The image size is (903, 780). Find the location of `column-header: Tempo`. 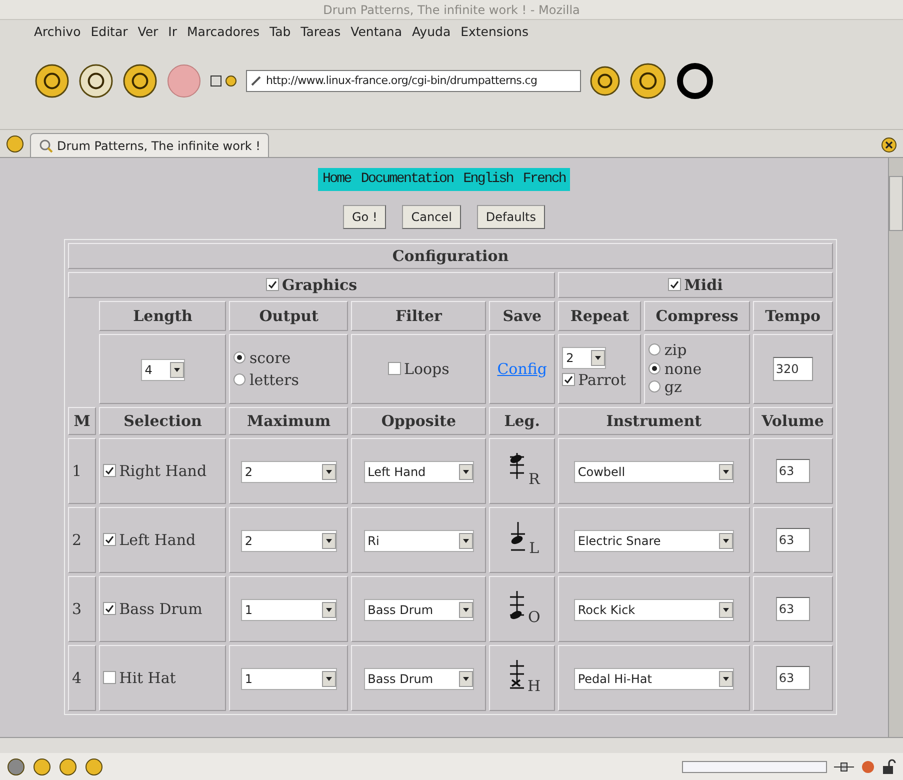

column-header: Tempo is located at coordinates (792, 315).